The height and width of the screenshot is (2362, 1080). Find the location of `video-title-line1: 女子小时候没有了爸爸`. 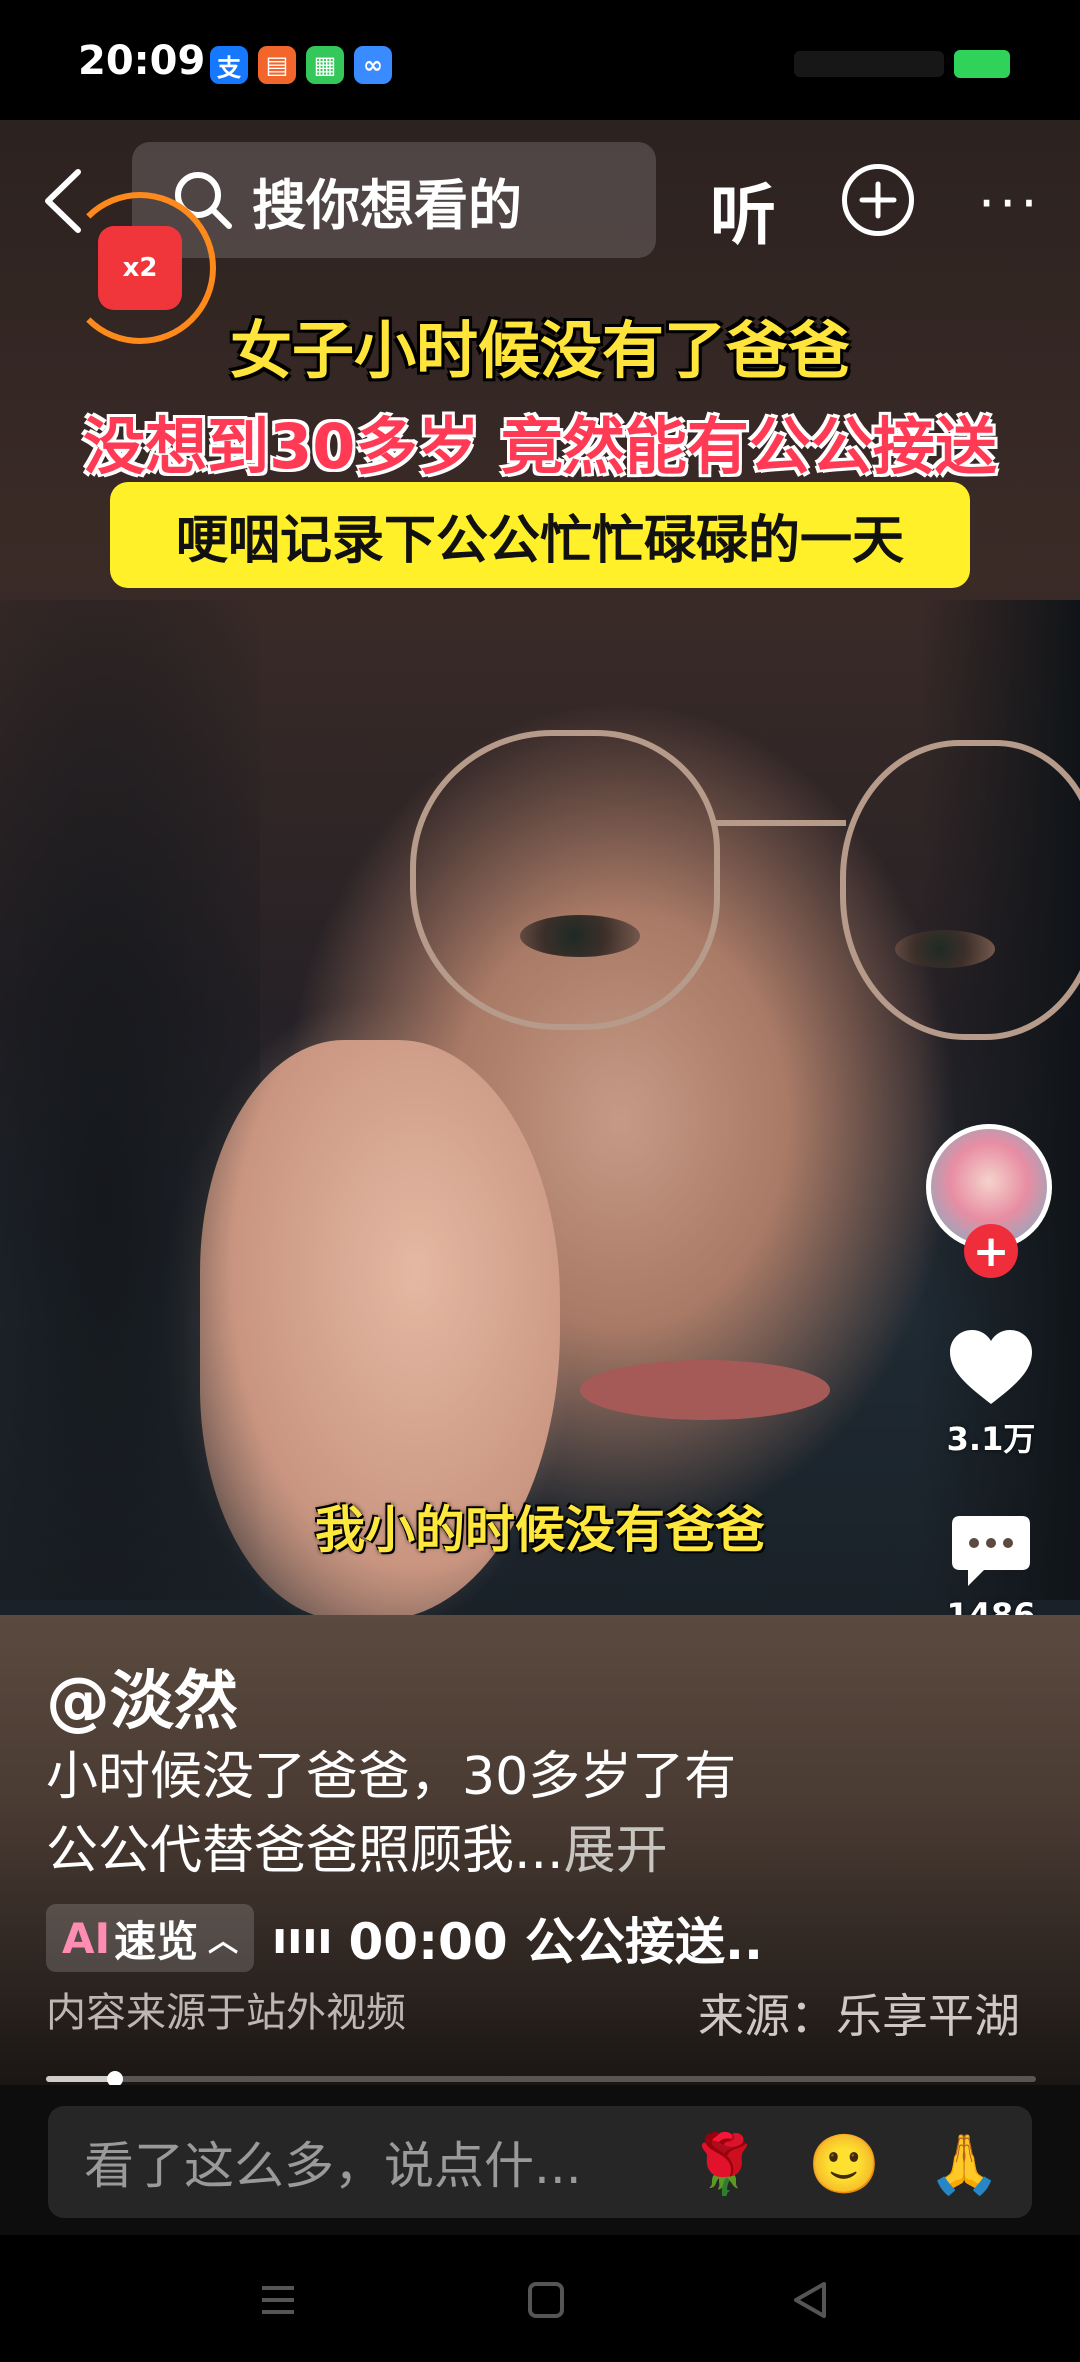

video-title-line1: 女子小时候没有了爸爸 is located at coordinates (539, 350).